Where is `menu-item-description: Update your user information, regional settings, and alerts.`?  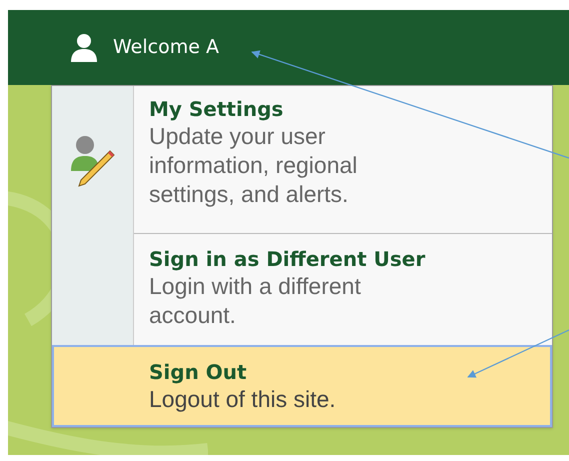
menu-item-description: Update your user information, regional settings, and alerts. is located at coordinates (253, 165).